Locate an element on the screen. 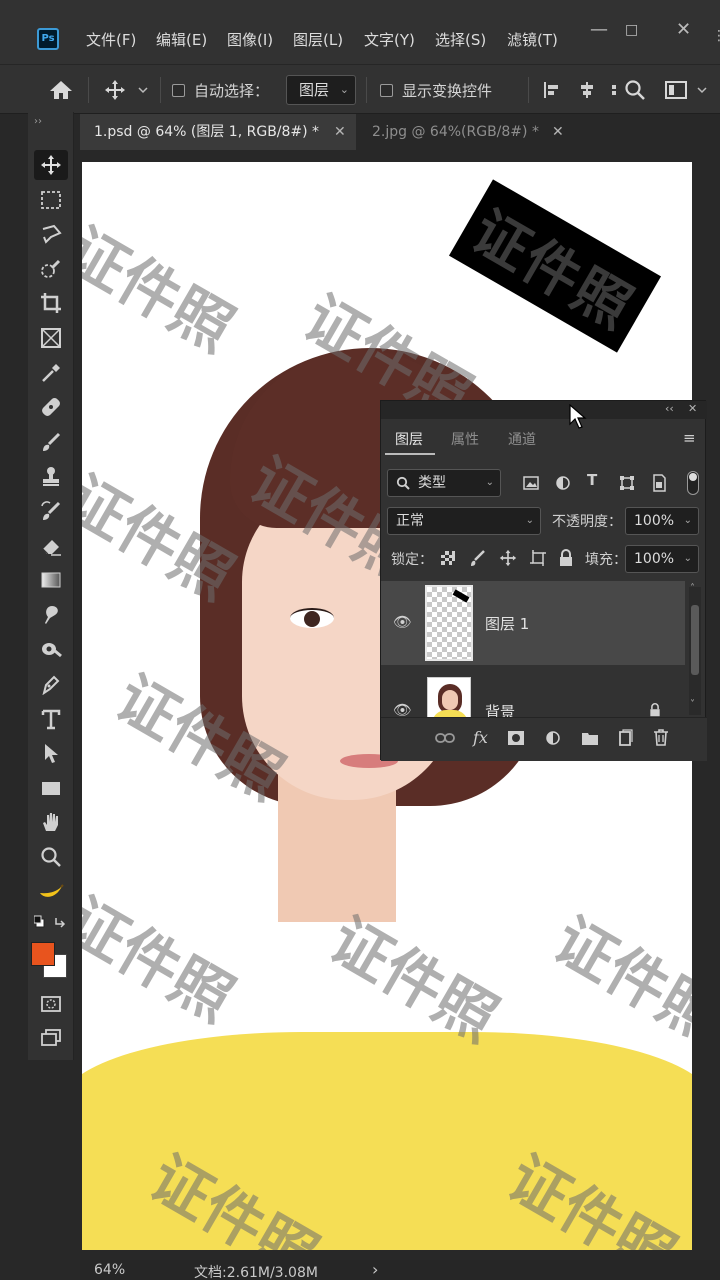 This screenshot has height=1280, width=720. layer-name: 背景 is located at coordinates (500, 709).